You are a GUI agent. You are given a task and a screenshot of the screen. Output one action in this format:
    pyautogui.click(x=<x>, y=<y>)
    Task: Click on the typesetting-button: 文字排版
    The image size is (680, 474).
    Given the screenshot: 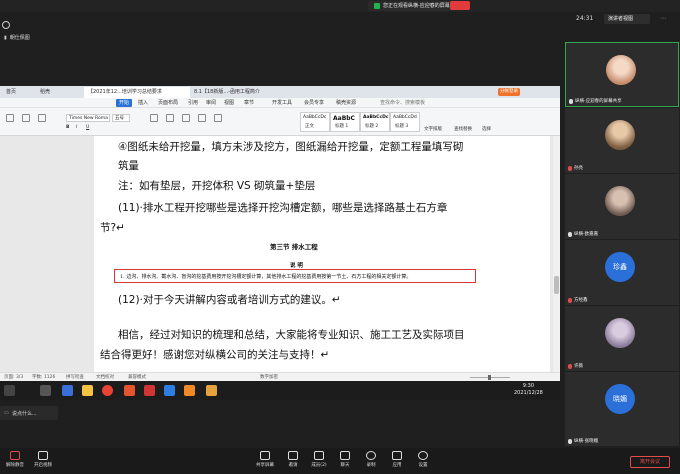 What is the action you would take?
    pyautogui.click(x=433, y=129)
    